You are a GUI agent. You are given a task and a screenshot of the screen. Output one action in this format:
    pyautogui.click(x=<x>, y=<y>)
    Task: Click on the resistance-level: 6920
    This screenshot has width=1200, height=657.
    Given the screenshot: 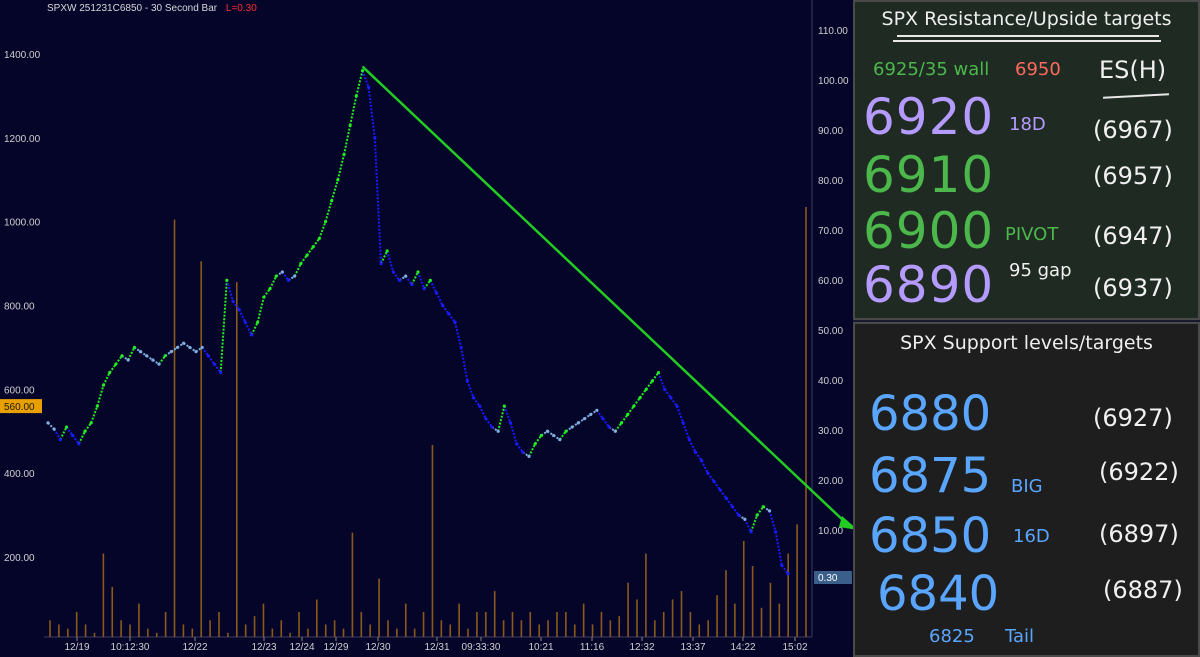 What is the action you would take?
    pyautogui.click(x=929, y=117)
    